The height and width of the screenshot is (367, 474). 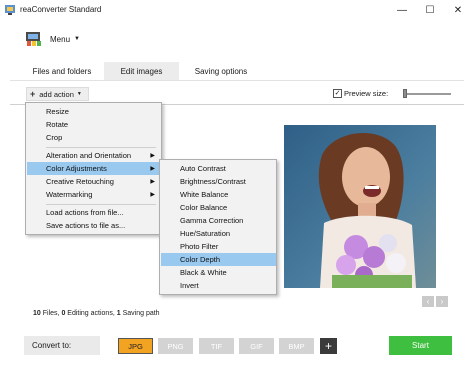 I want to click on submenu-item-black-white: Black & White, so click(x=218, y=272).